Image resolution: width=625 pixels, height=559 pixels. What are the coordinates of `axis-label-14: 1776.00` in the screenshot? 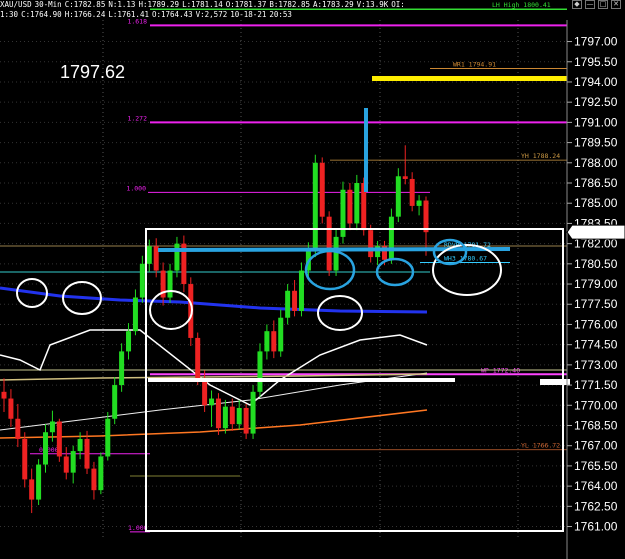 It's located at (596, 324).